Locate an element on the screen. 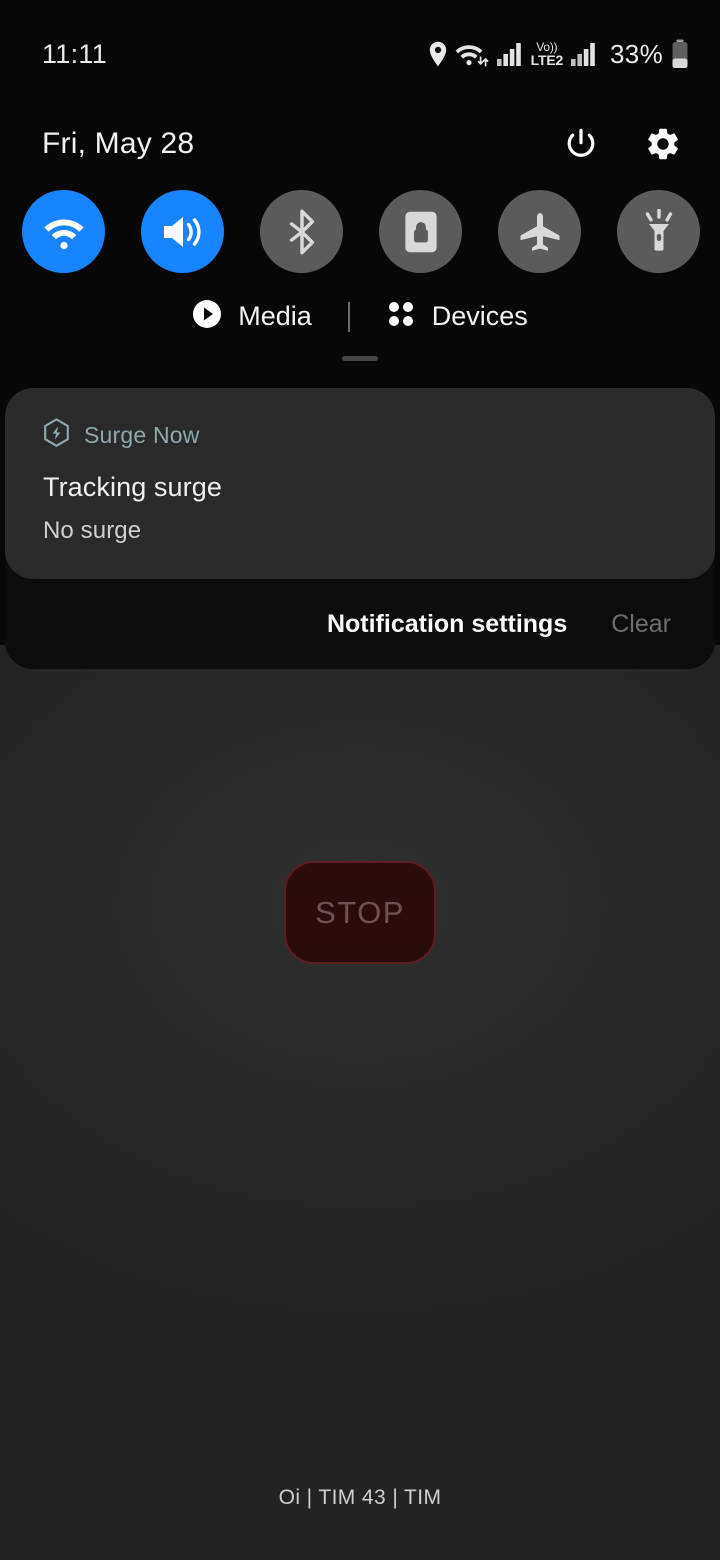 The width and height of the screenshot is (720, 1560). notification-footer: Notification settings Clear is located at coordinates (360, 624).